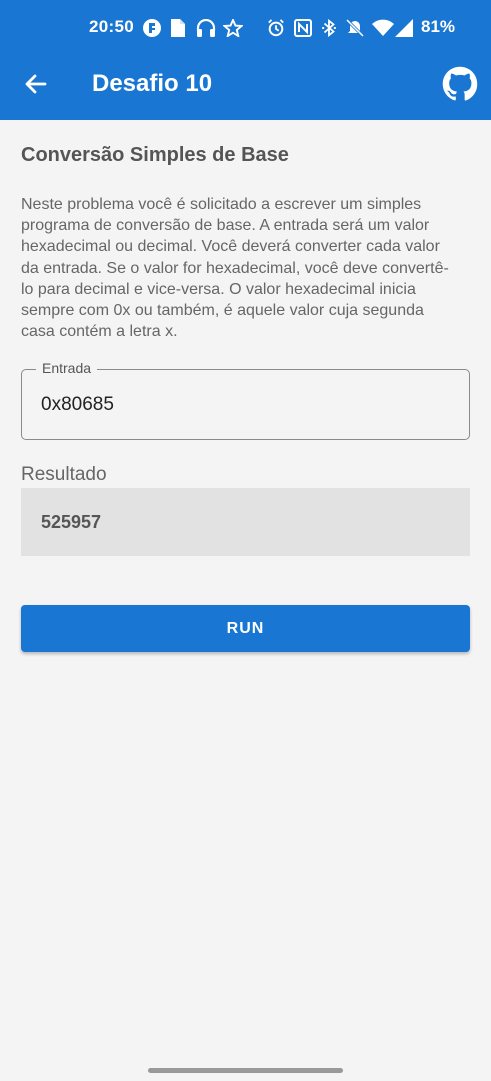 Image resolution: width=491 pixels, height=1081 pixels. What do you see at coordinates (77, 405) in the screenshot?
I see `input-value: 0x80685` at bounding box center [77, 405].